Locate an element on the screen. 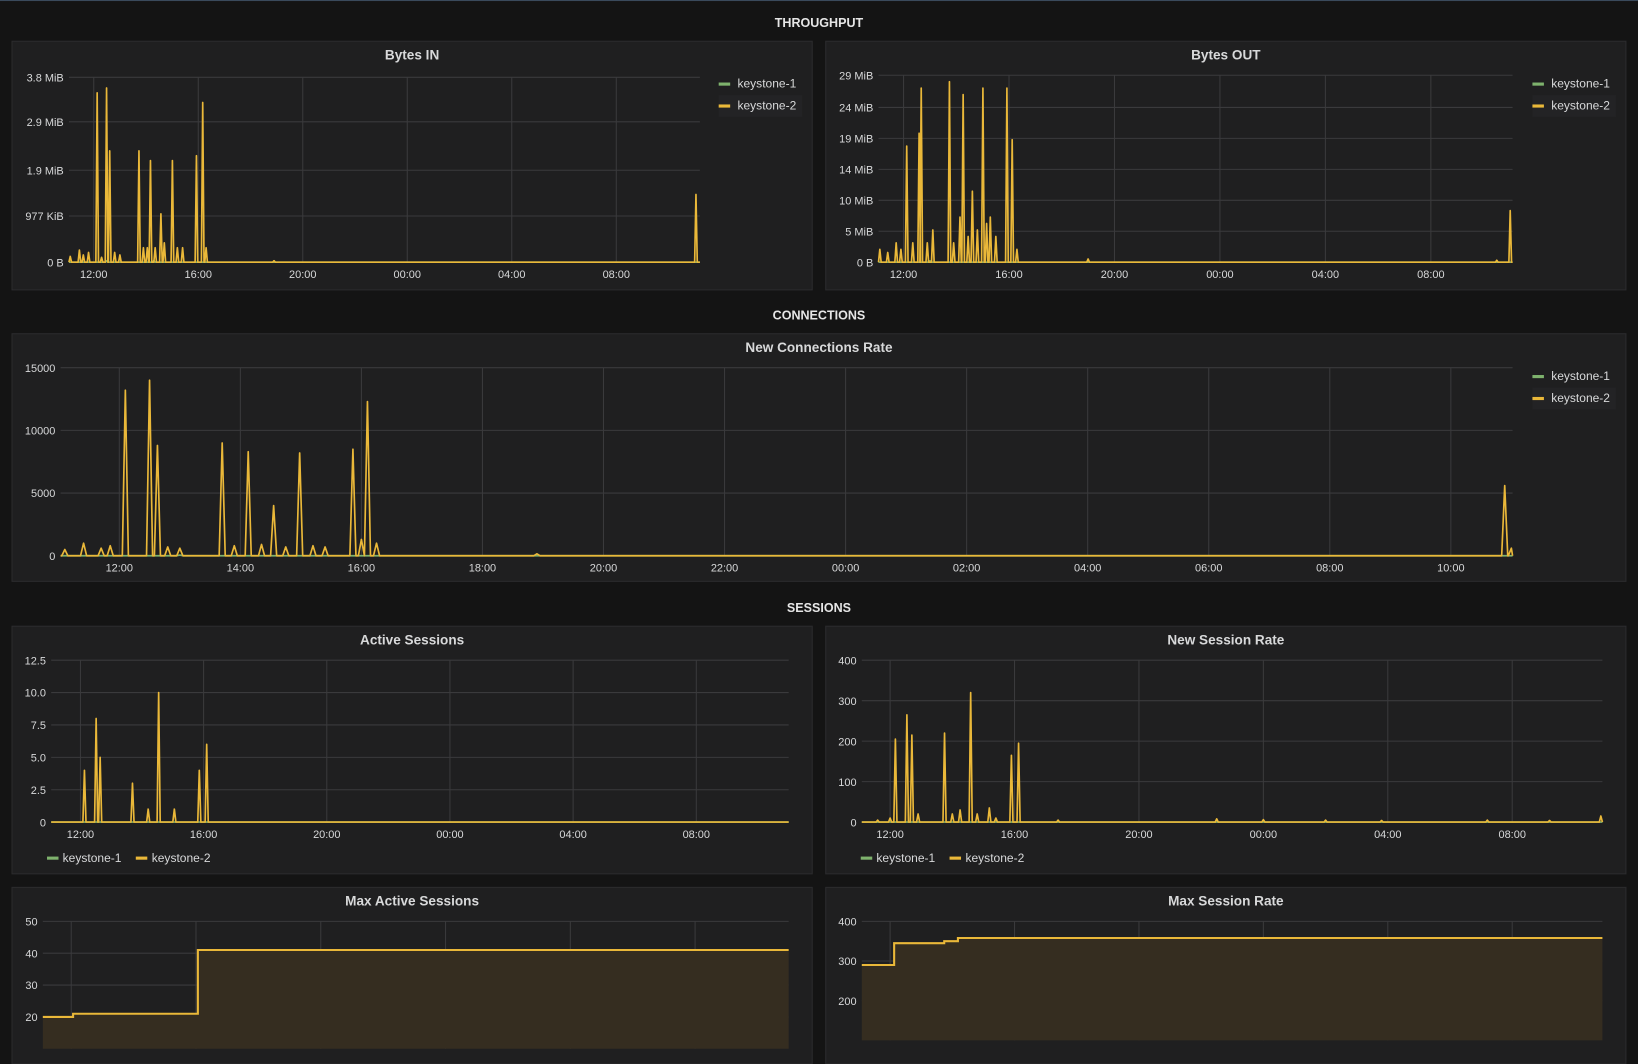 The height and width of the screenshot is (1064, 1638). y-tick-label: 5000 is located at coordinates (43, 494).